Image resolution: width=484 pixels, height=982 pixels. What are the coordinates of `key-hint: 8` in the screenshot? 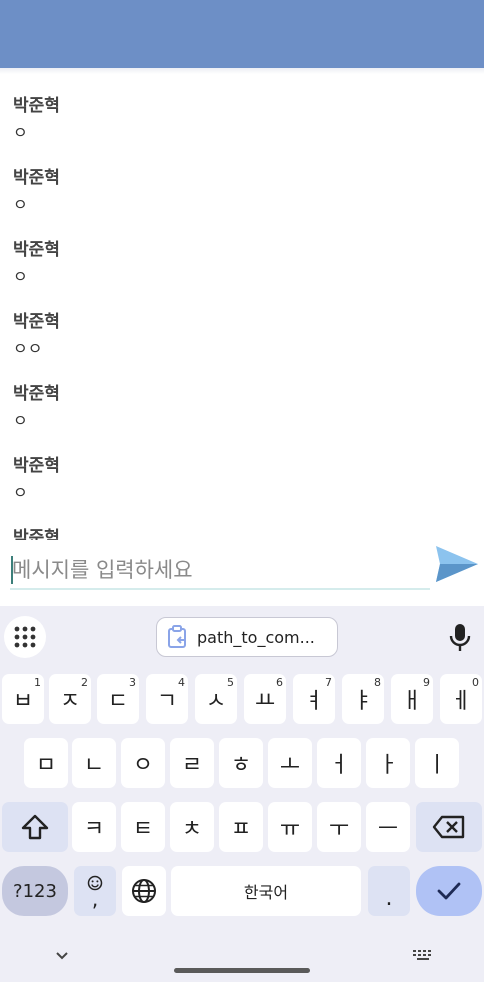 It's located at (377, 682).